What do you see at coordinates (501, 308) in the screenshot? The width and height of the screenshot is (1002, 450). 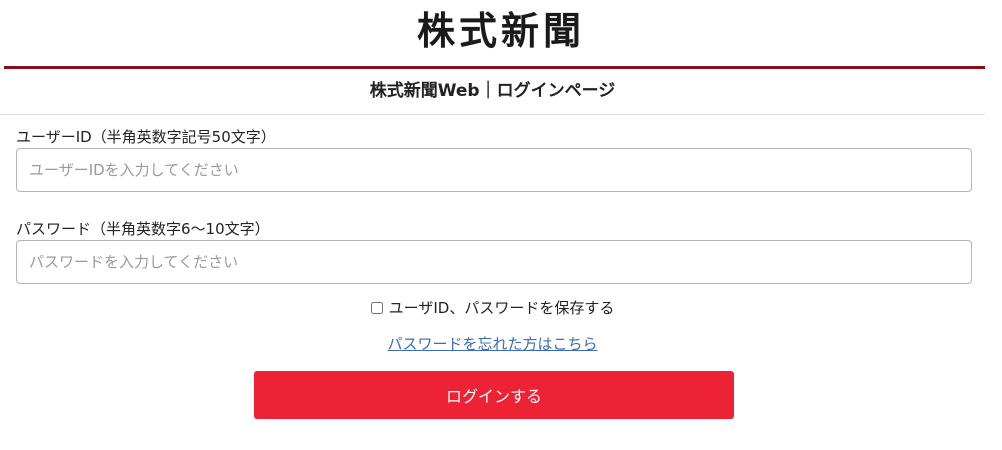 I see `remember-label: ユーザID、パスワードを保存する` at bounding box center [501, 308].